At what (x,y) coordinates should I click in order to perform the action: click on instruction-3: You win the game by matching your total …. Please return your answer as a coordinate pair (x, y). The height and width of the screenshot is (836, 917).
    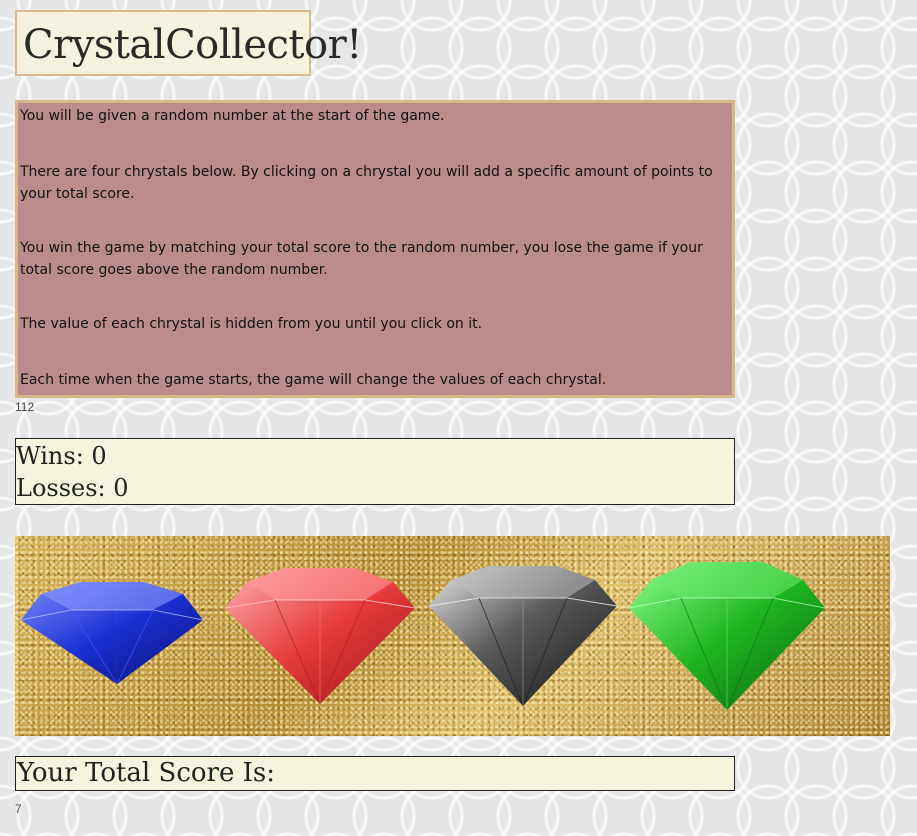
    Looking at the image, I should click on (361, 259).